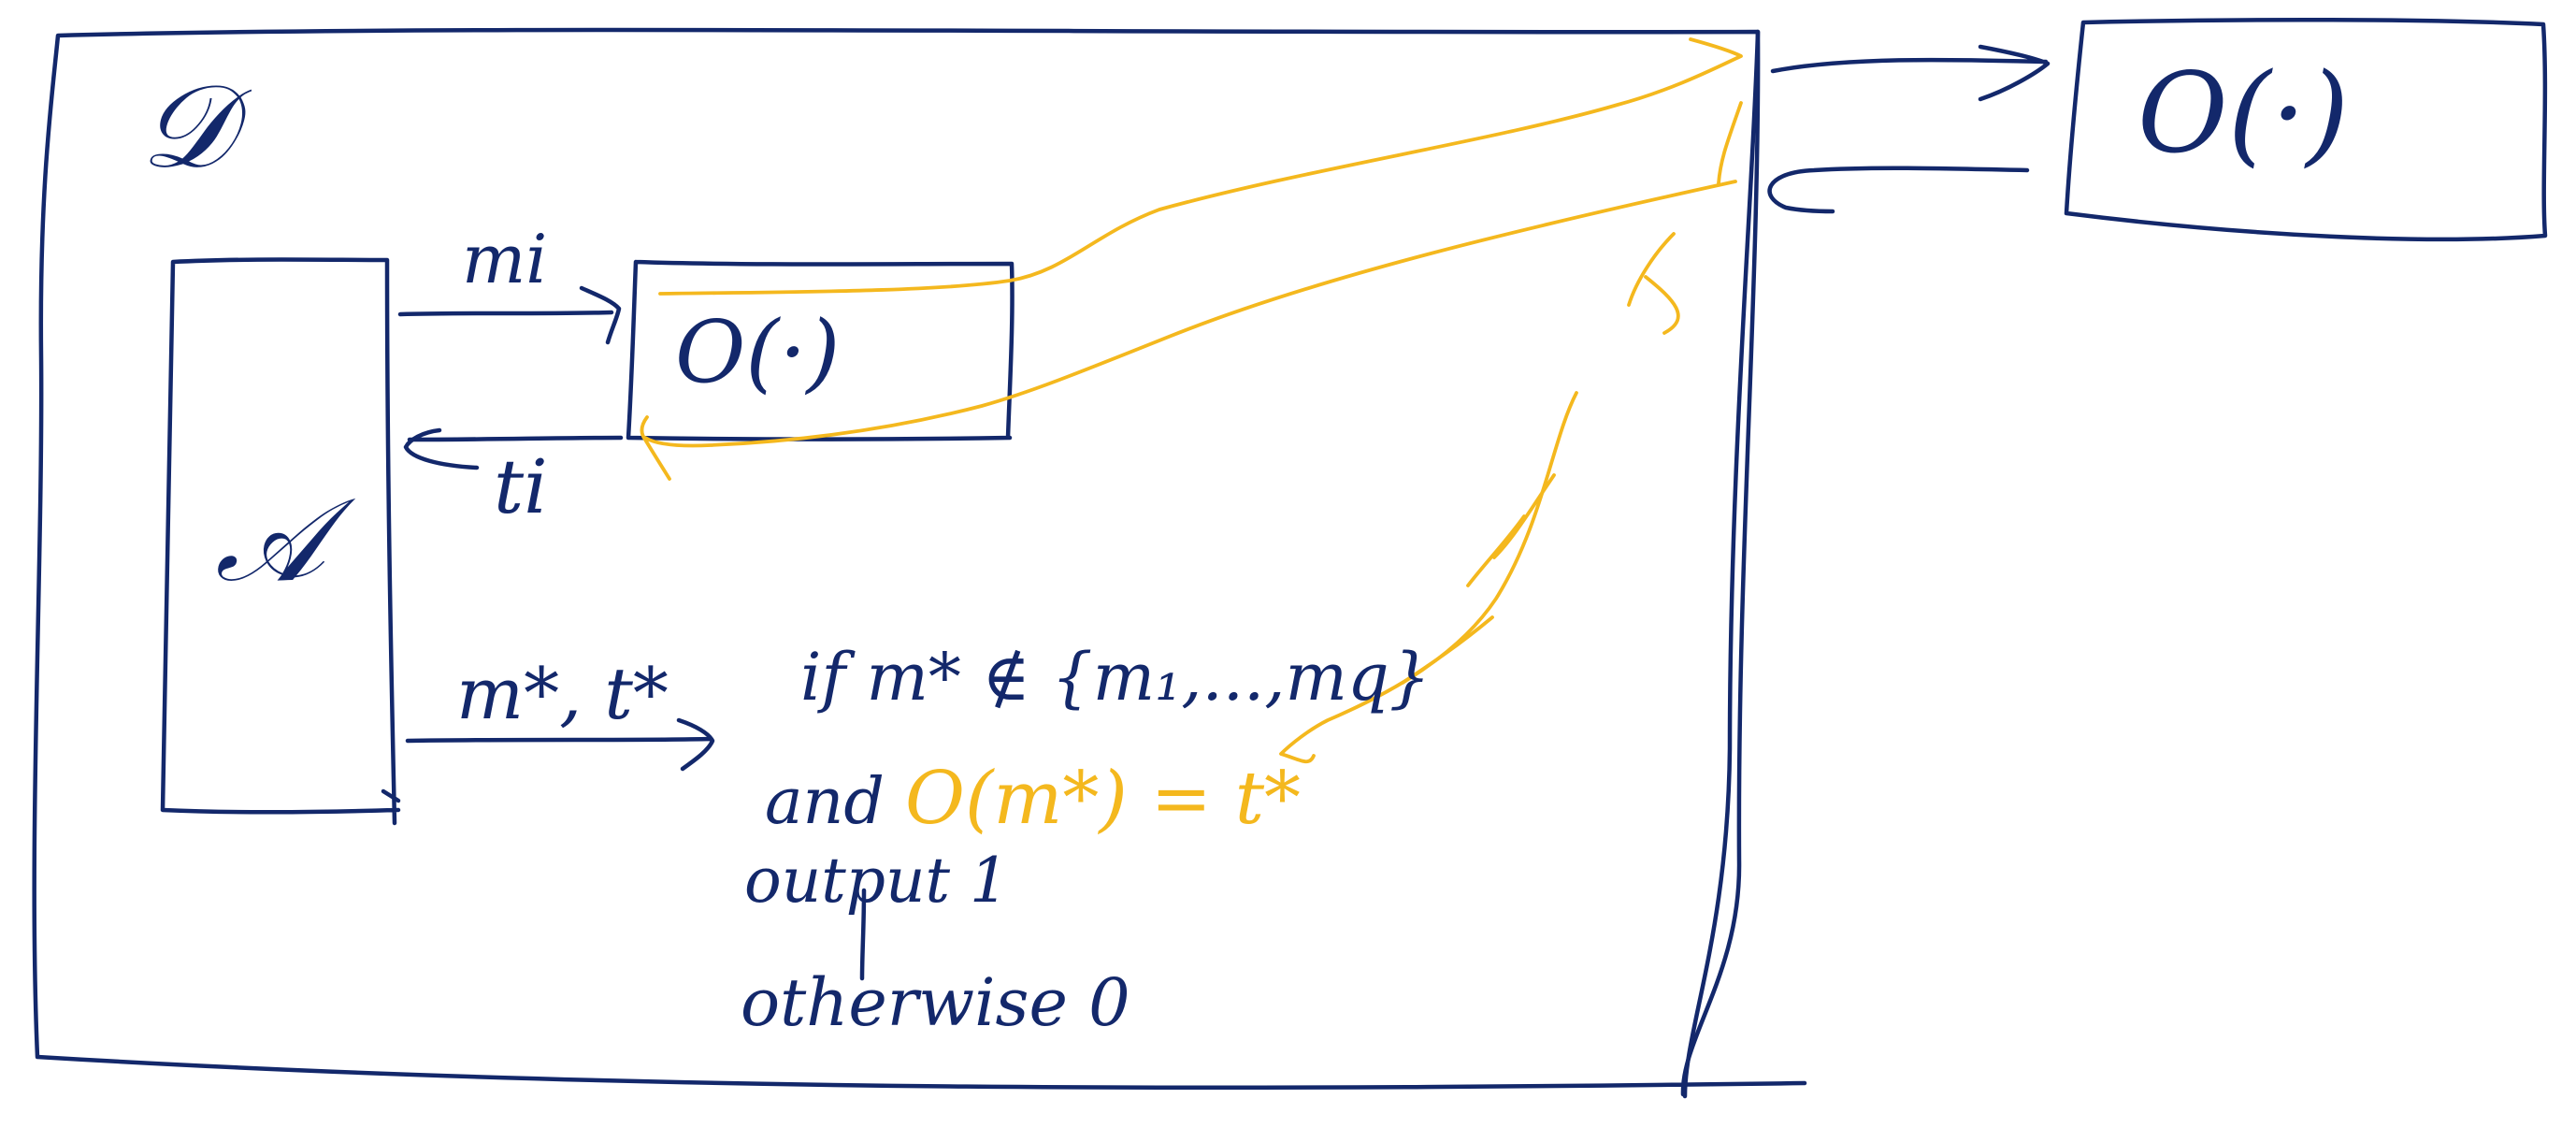 The width and height of the screenshot is (2576, 1128). What do you see at coordinates (285, 540) in the screenshot?
I see `adversary-label: 𝒜` at bounding box center [285, 540].